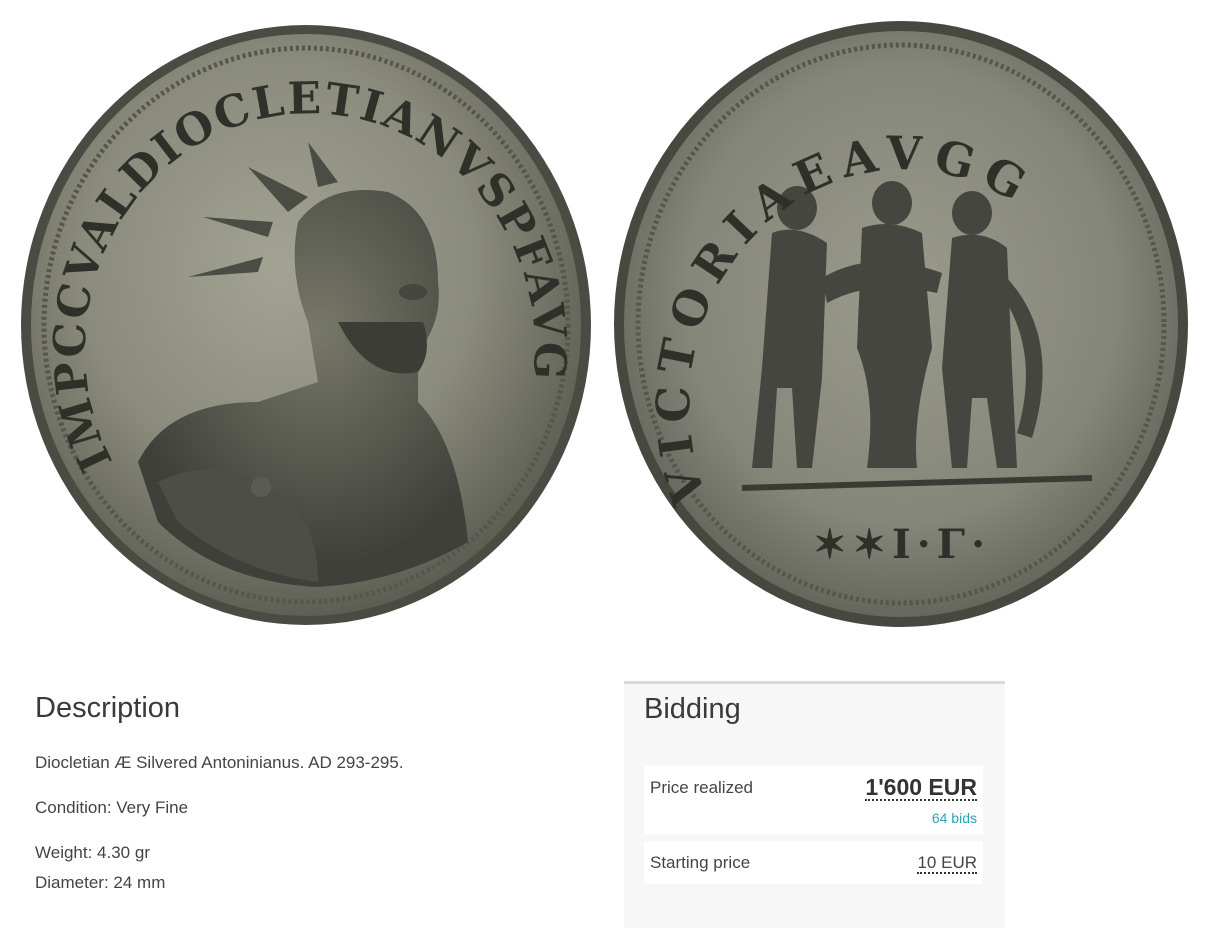  I want to click on condition-text: Condition: Very Fine, so click(112, 807).